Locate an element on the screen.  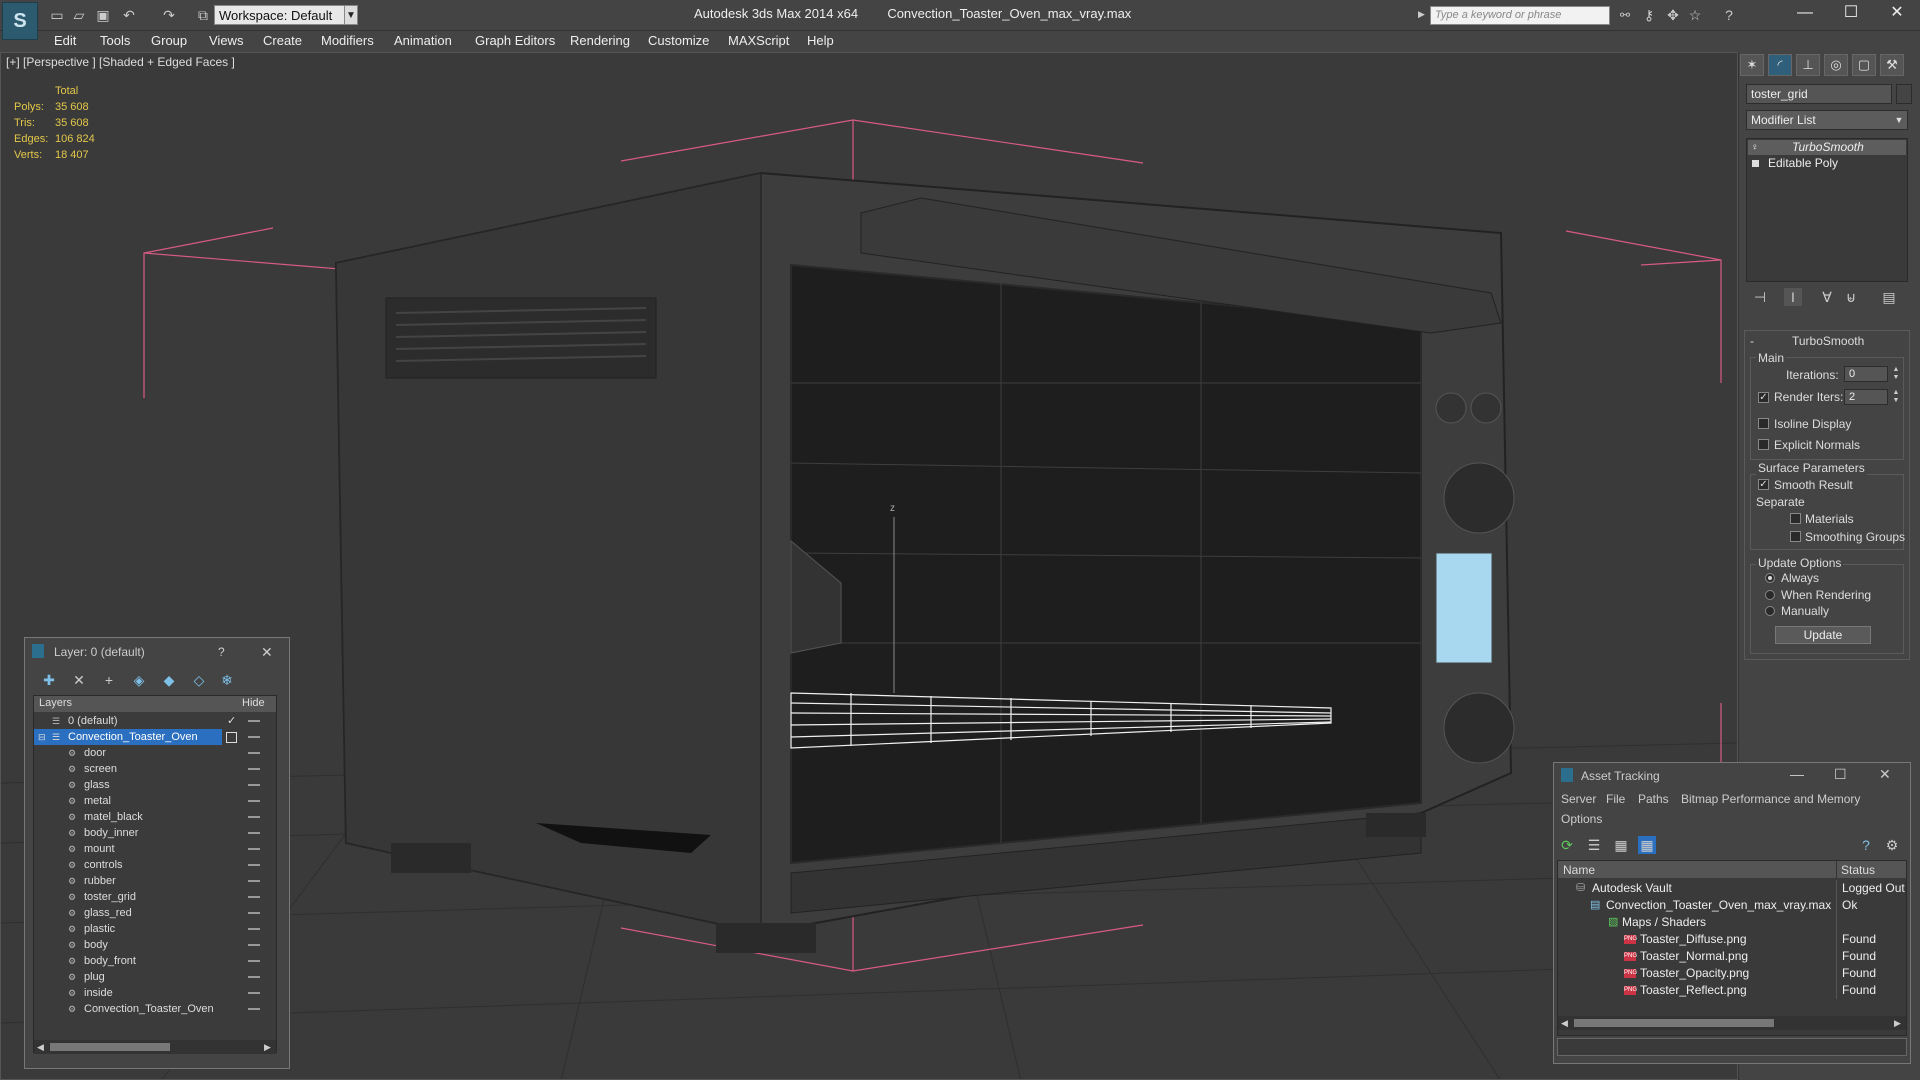
col-hide: Hide is located at coordinates (253, 703).